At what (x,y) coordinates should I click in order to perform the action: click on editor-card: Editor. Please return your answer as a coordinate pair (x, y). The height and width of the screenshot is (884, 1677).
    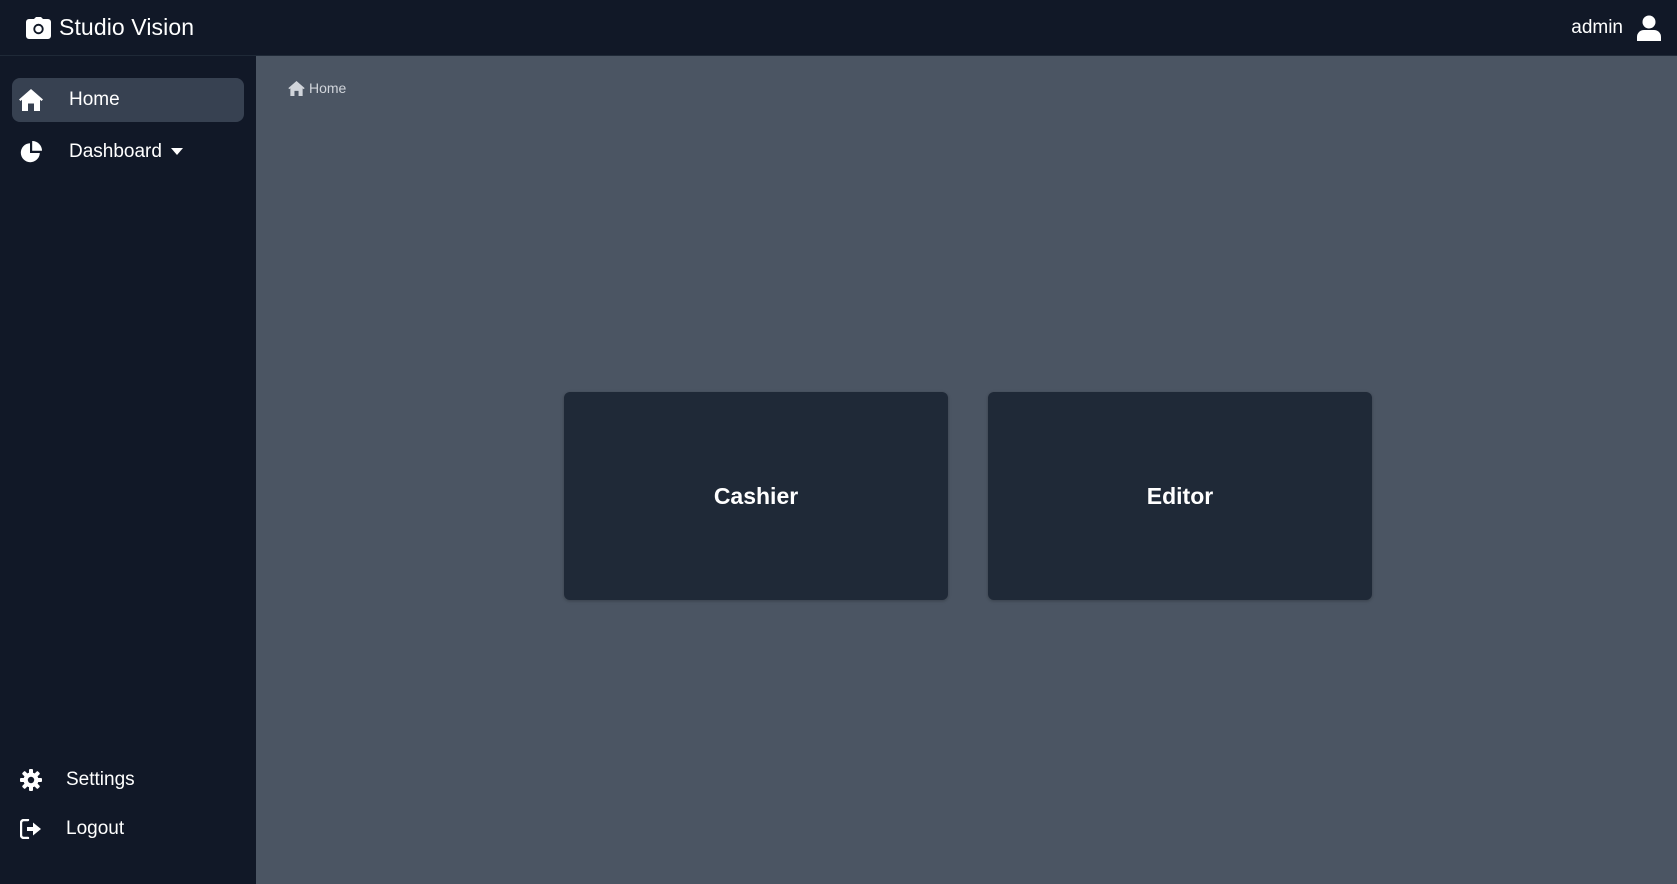
    Looking at the image, I should click on (1180, 496).